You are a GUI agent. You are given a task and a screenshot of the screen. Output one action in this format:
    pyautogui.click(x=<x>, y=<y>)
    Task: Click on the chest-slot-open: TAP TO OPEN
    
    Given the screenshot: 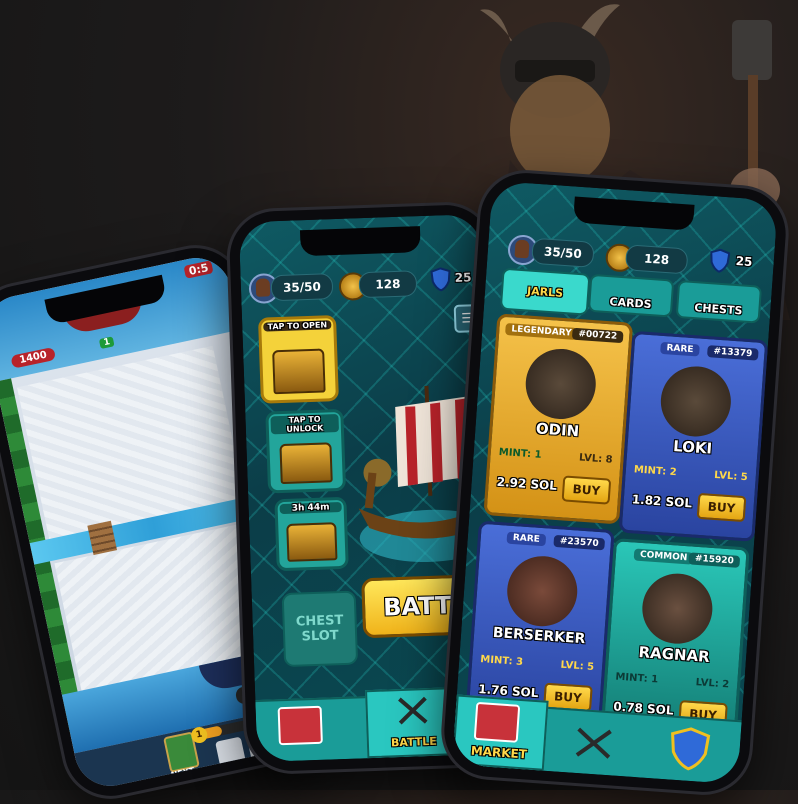 What is the action you would take?
    pyautogui.click(x=298, y=359)
    